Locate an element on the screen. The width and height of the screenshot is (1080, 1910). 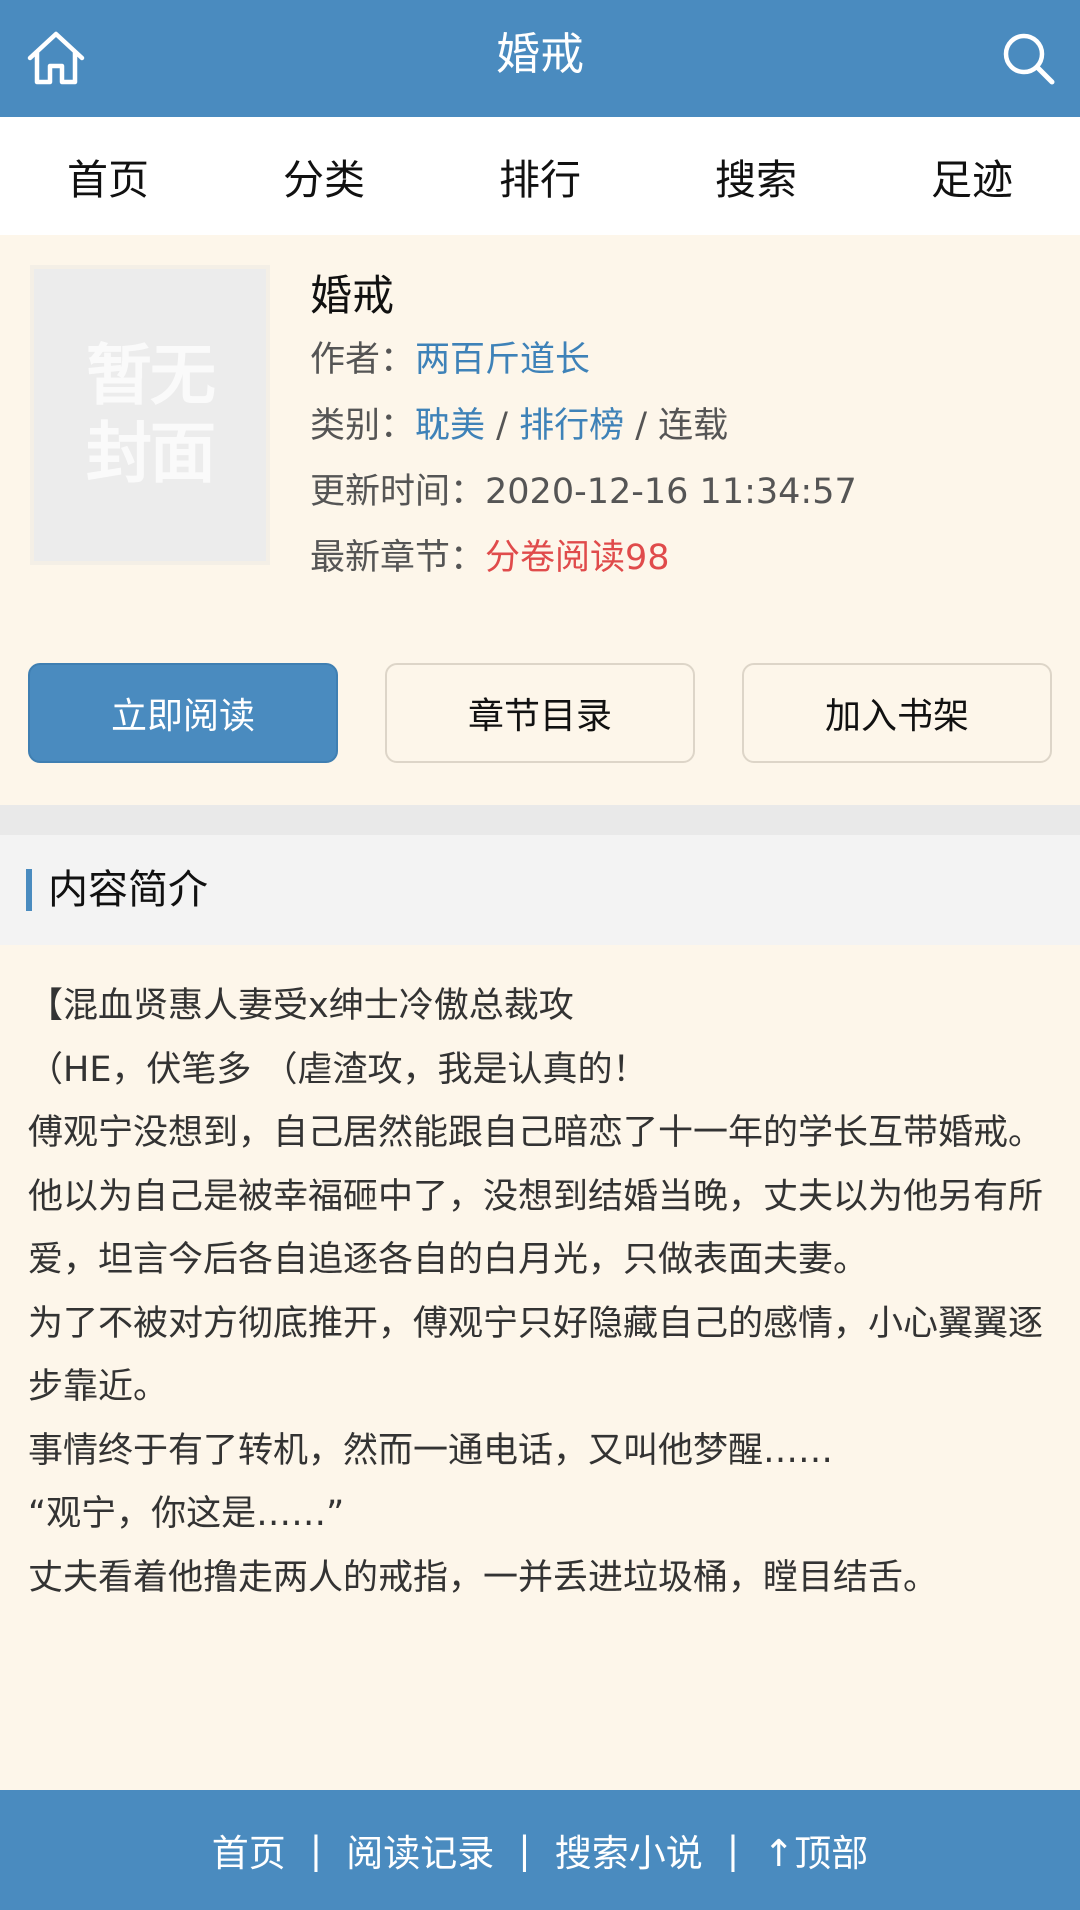
chapter-list-button: 章节目录 is located at coordinates (540, 713).